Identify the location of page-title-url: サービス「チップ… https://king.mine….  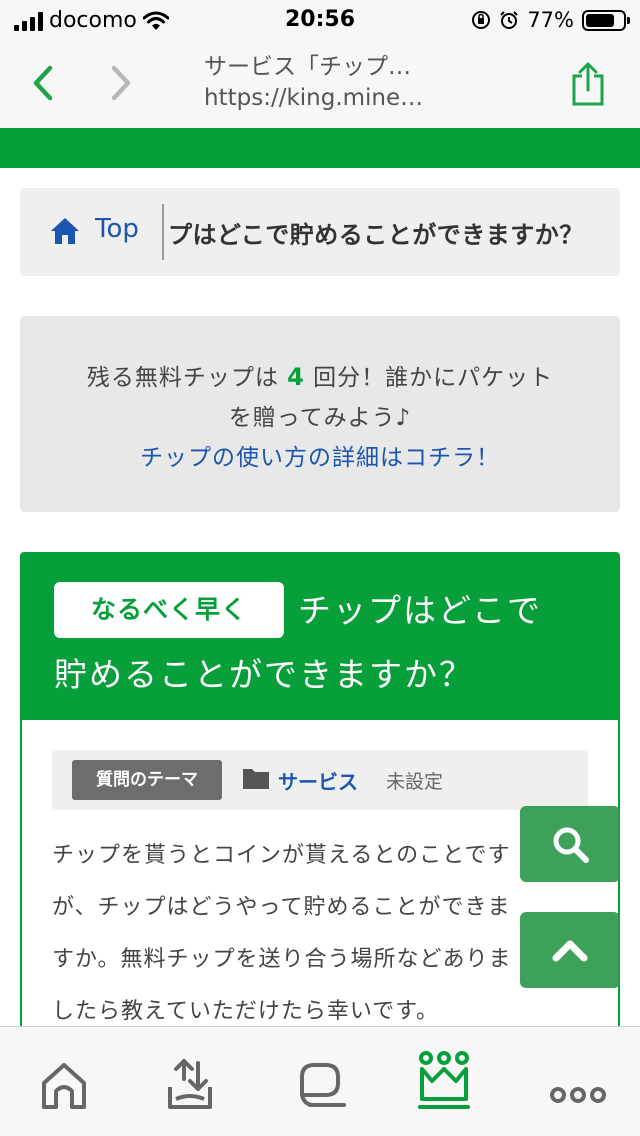
(324, 83).